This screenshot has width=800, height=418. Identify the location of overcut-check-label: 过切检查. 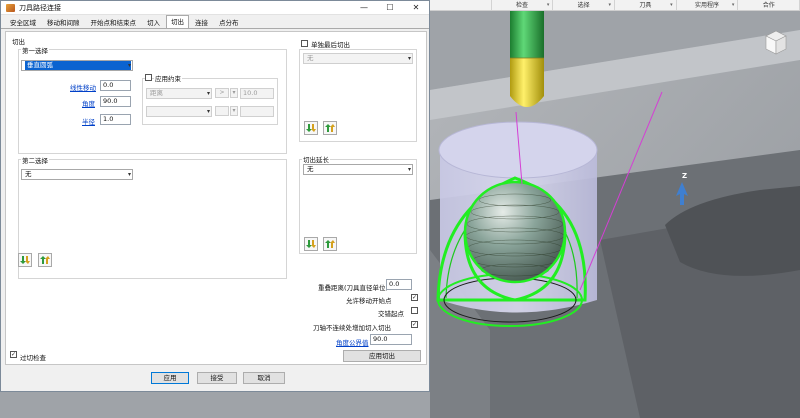
(33, 358).